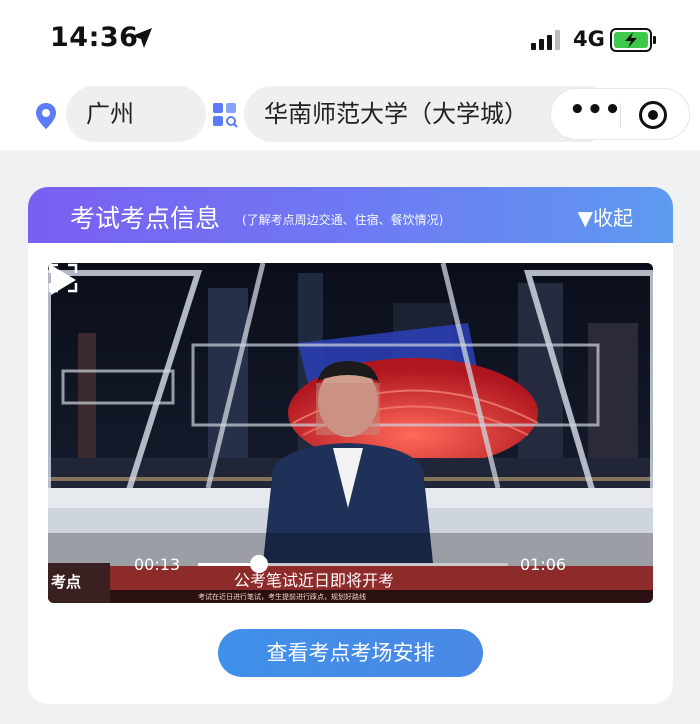 The width and height of the screenshot is (700, 724). What do you see at coordinates (225, 115) in the screenshot?
I see `campus-grid-icon` at bounding box center [225, 115].